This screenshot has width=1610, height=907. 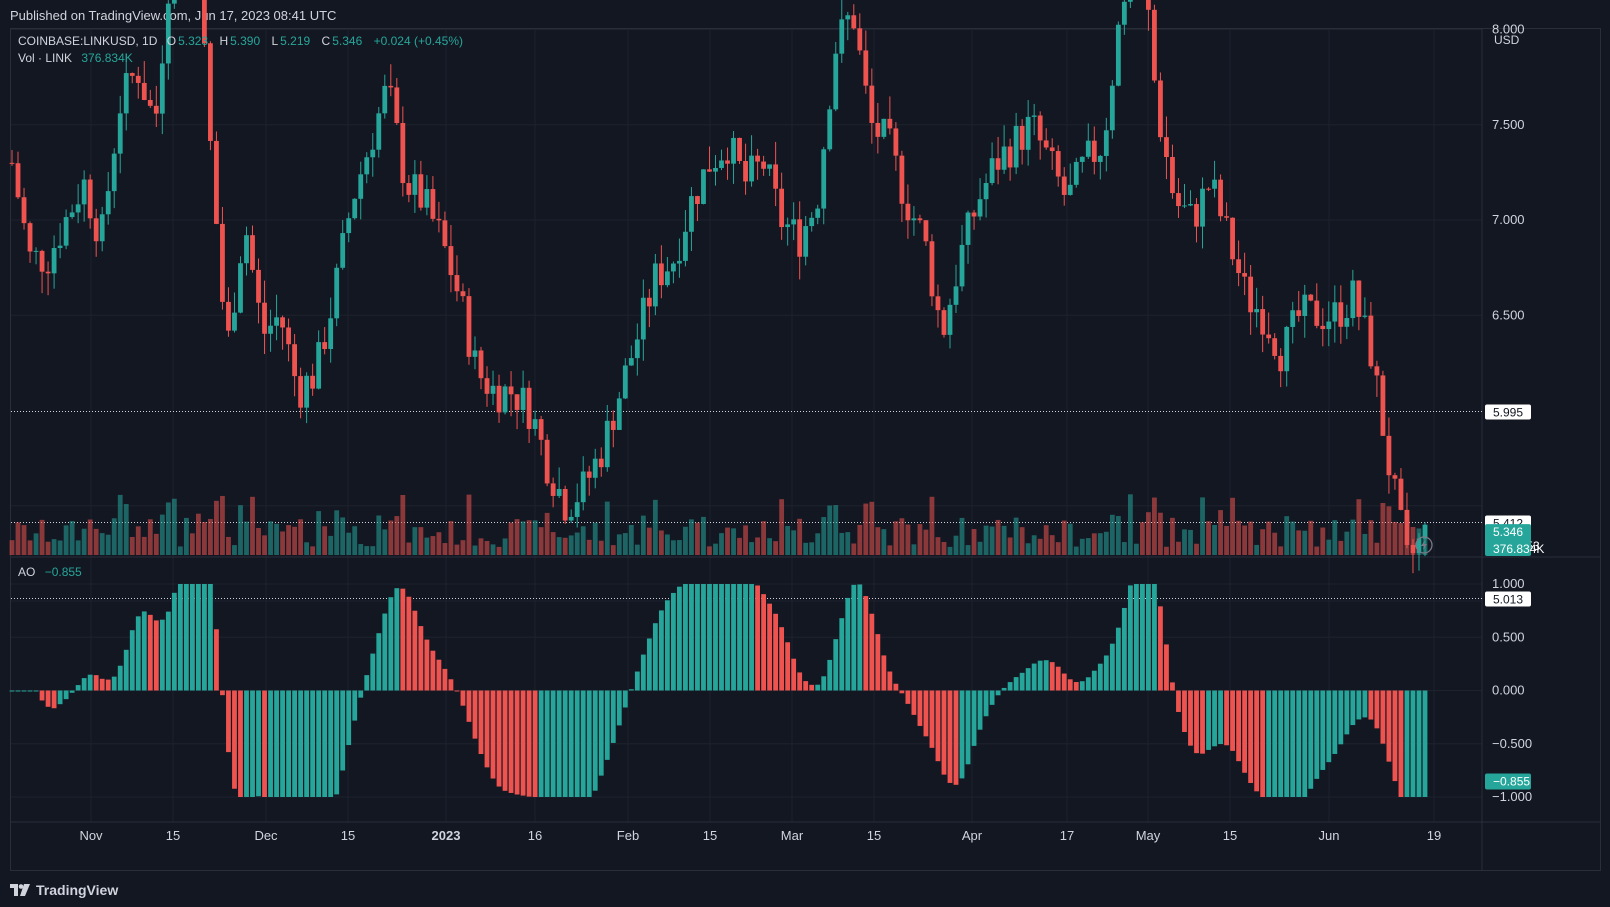 I want to click on tradingview-logo: TradingView, so click(x=64, y=890).